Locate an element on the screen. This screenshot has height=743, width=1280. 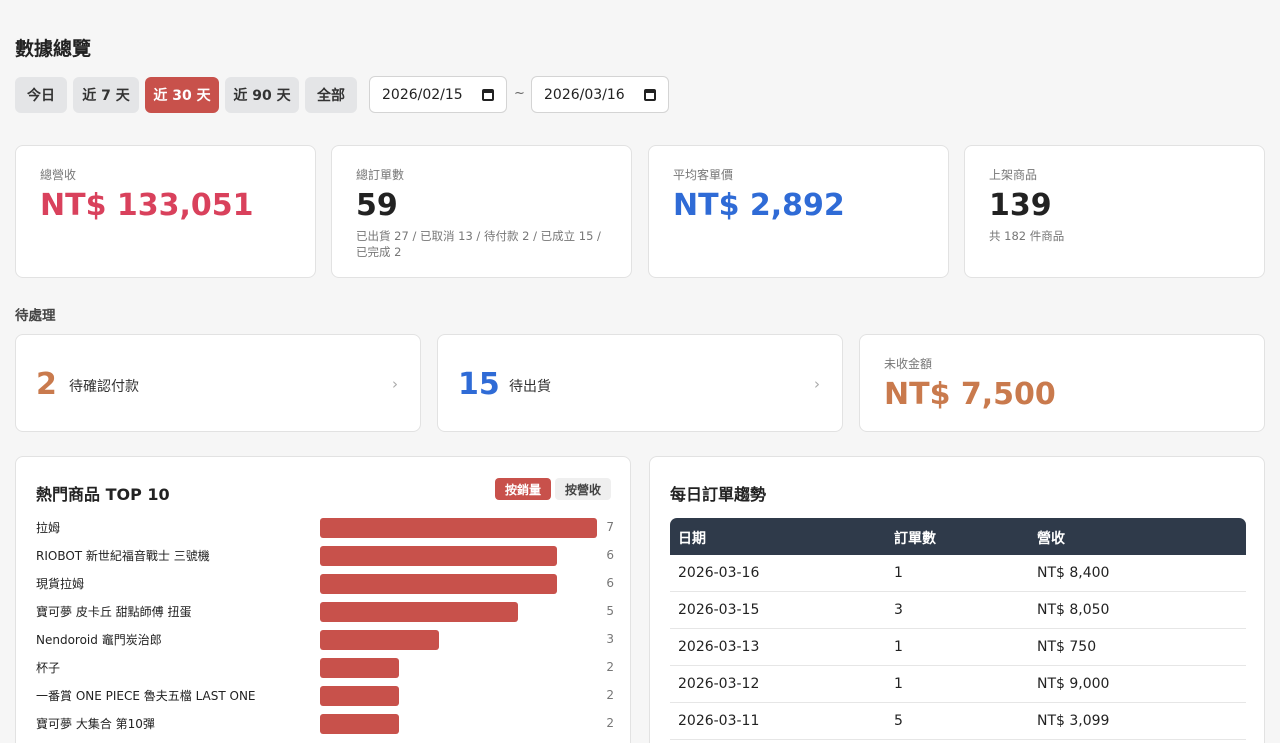
cell-orders: 5 is located at coordinates (898, 721).